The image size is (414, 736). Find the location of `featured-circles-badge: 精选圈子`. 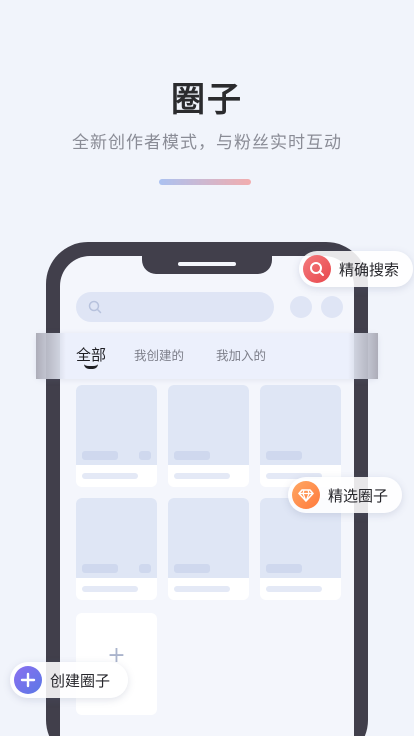

featured-circles-badge: 精选圈子 is located at coordinates (345, 495).